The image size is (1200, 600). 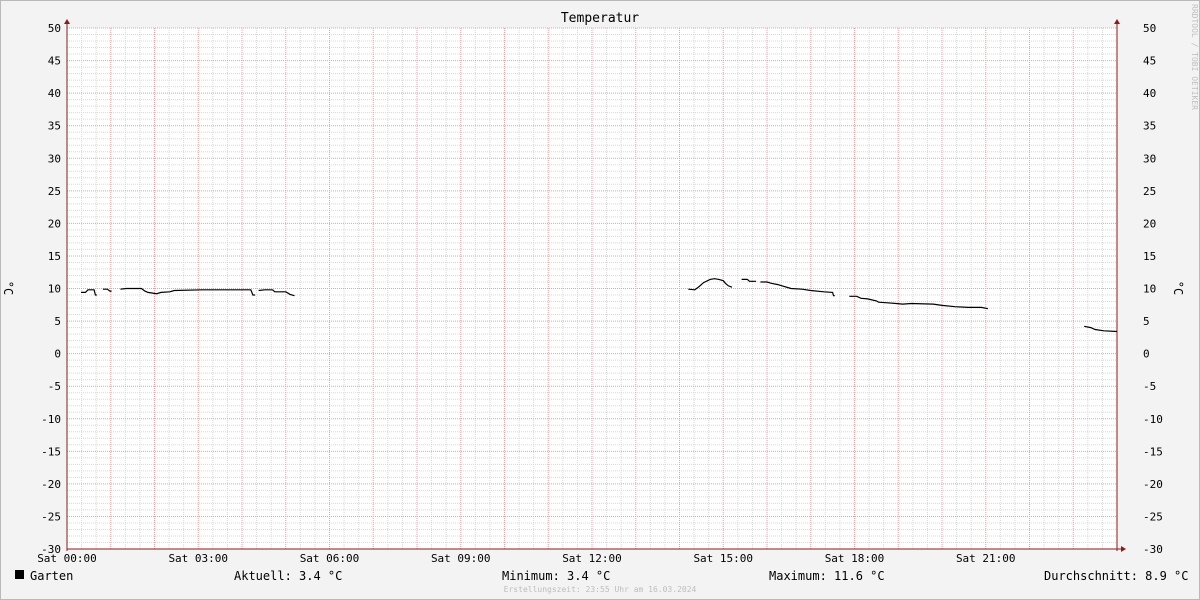 What do you see at coordinates (54, 386) in the screenshot?
I see `y-tick-label-left: -5` at bounding box center [54, 386].